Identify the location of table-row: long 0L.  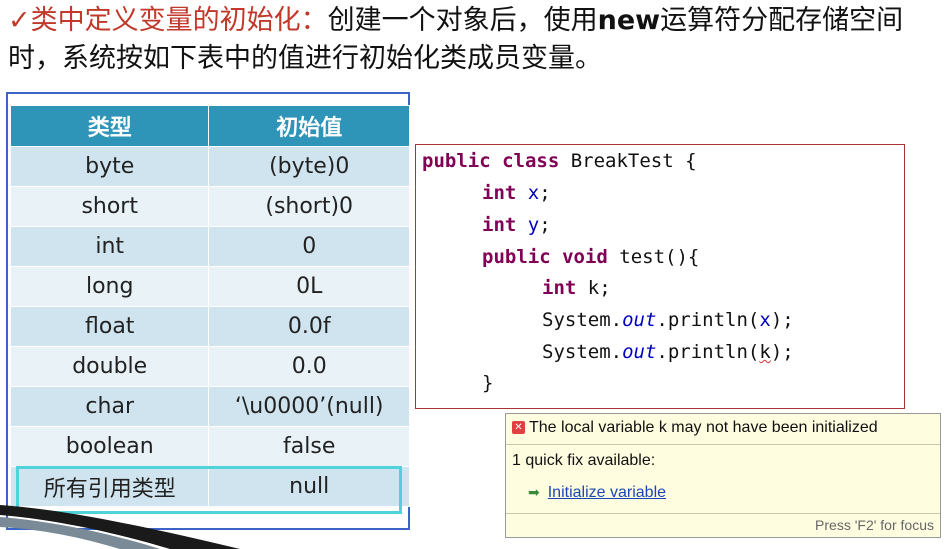
(209, 286).